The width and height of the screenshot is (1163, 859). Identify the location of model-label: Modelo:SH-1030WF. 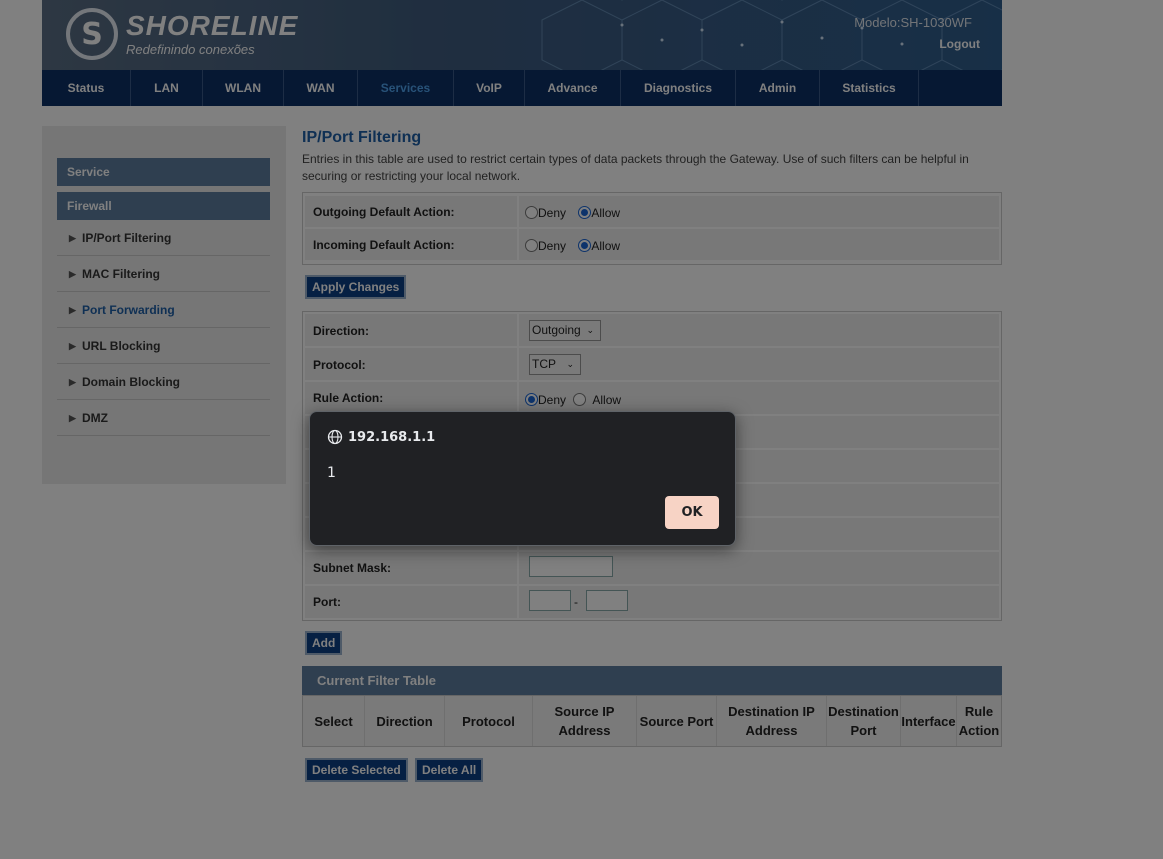
(913, 22).